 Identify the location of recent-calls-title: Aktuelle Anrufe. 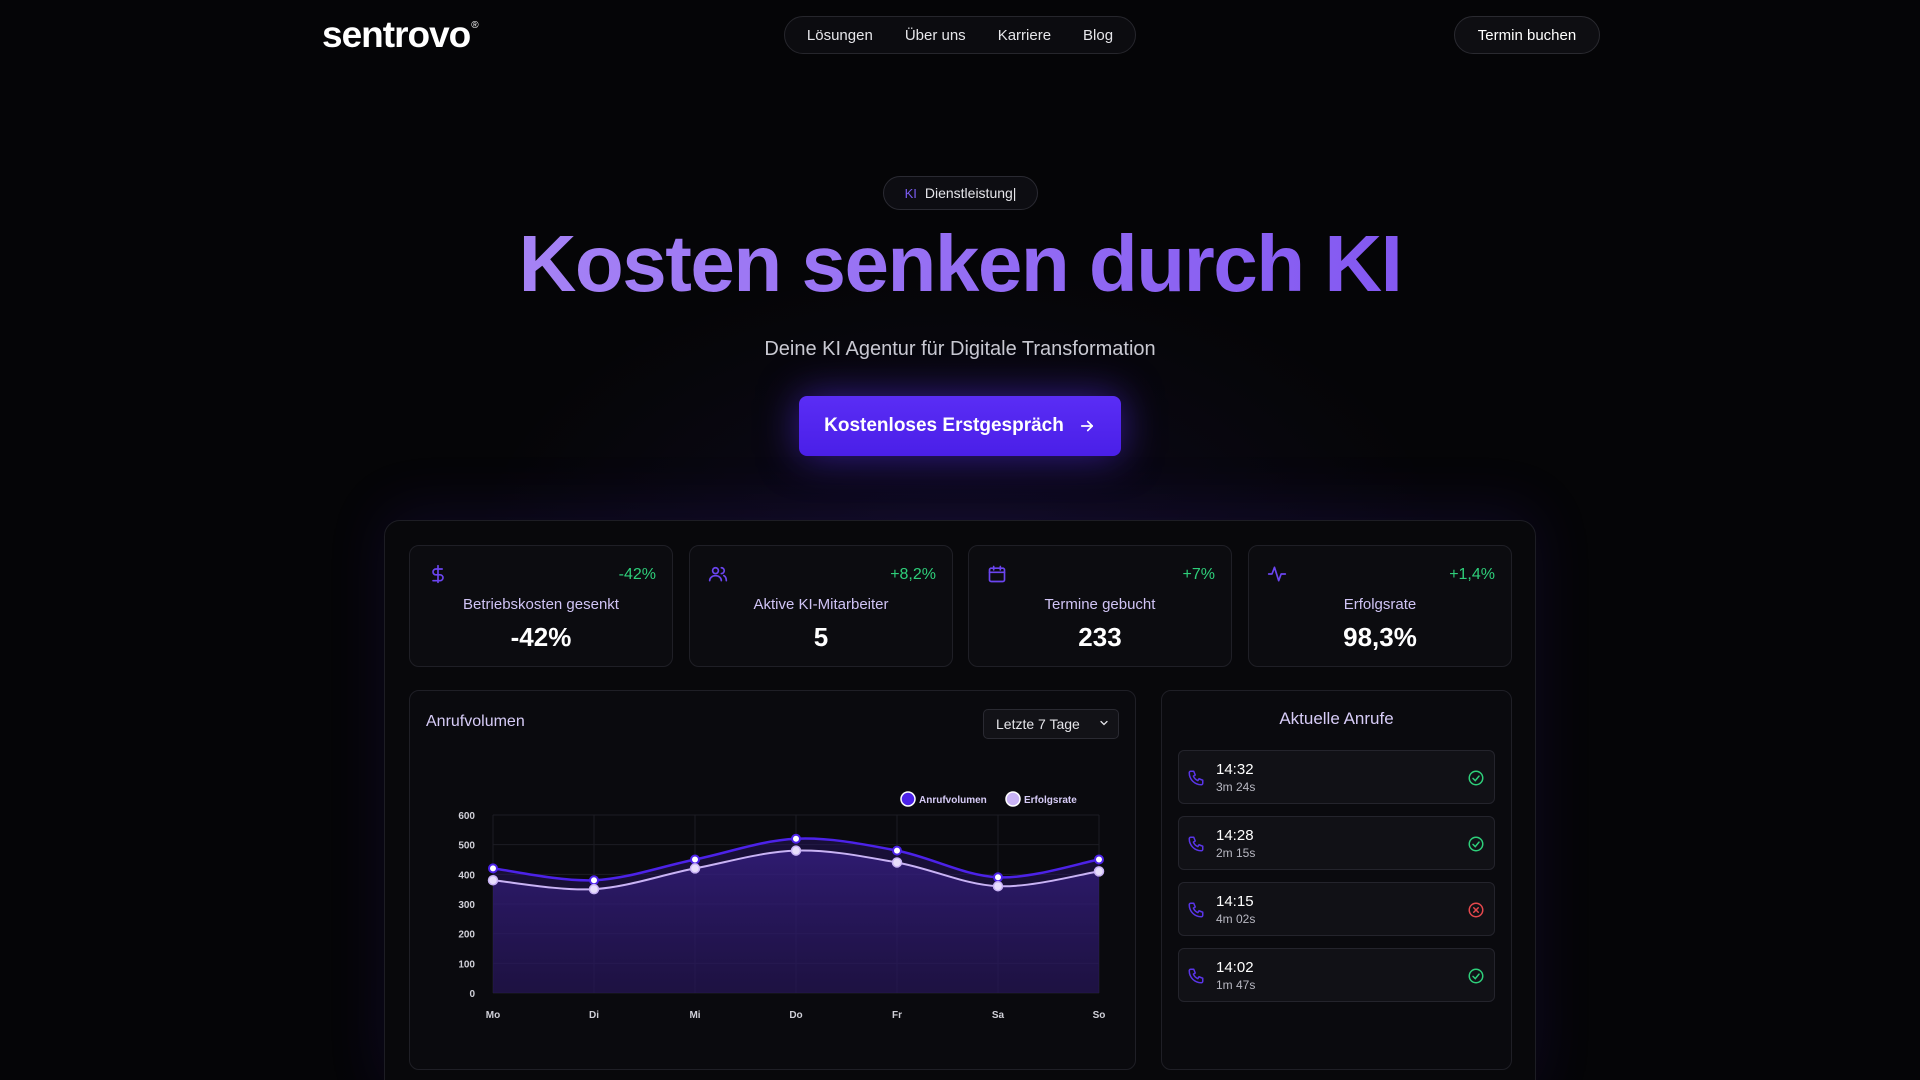
(1336, 718).